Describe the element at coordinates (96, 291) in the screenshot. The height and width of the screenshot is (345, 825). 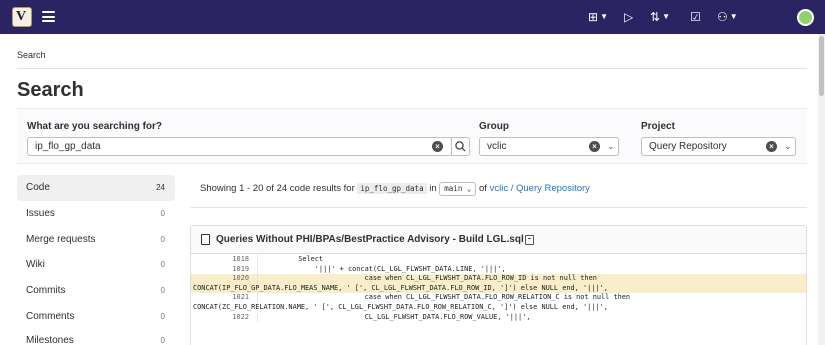
I see `sidebar-item-commits: Commits 0` at that location.